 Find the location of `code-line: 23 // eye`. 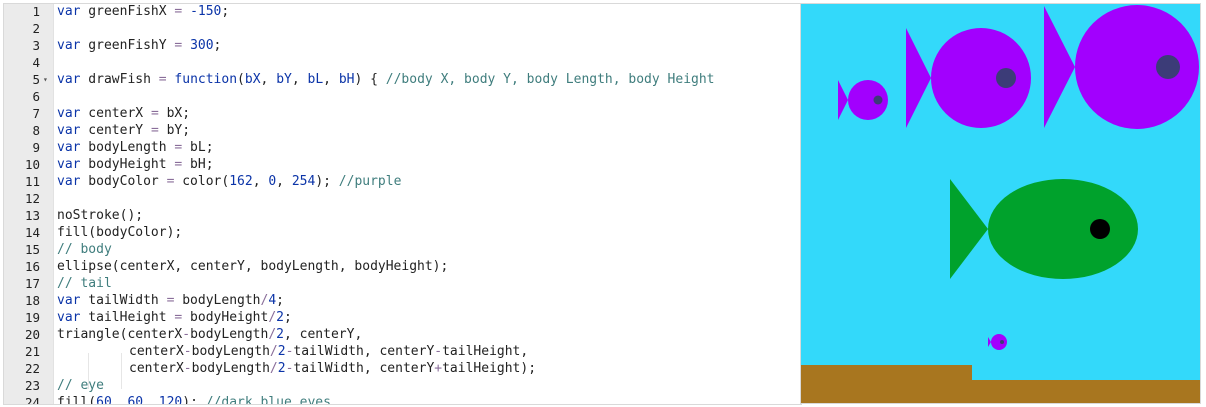

code-line: 23 // eye is located at coordinates (402, 385).